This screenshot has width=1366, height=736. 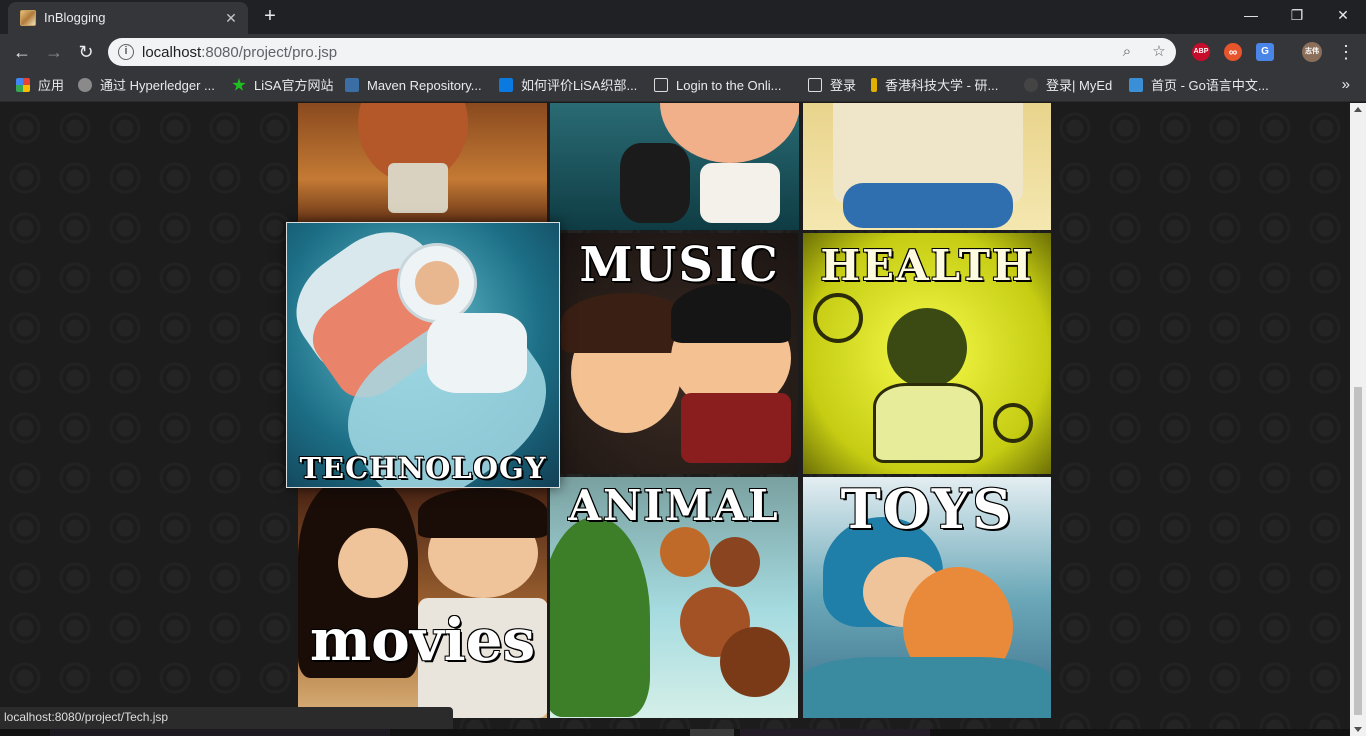 What do you see at coordinates (239, 84) in the screenshot?
I see `star-icon` at bounding box center [239, 84].